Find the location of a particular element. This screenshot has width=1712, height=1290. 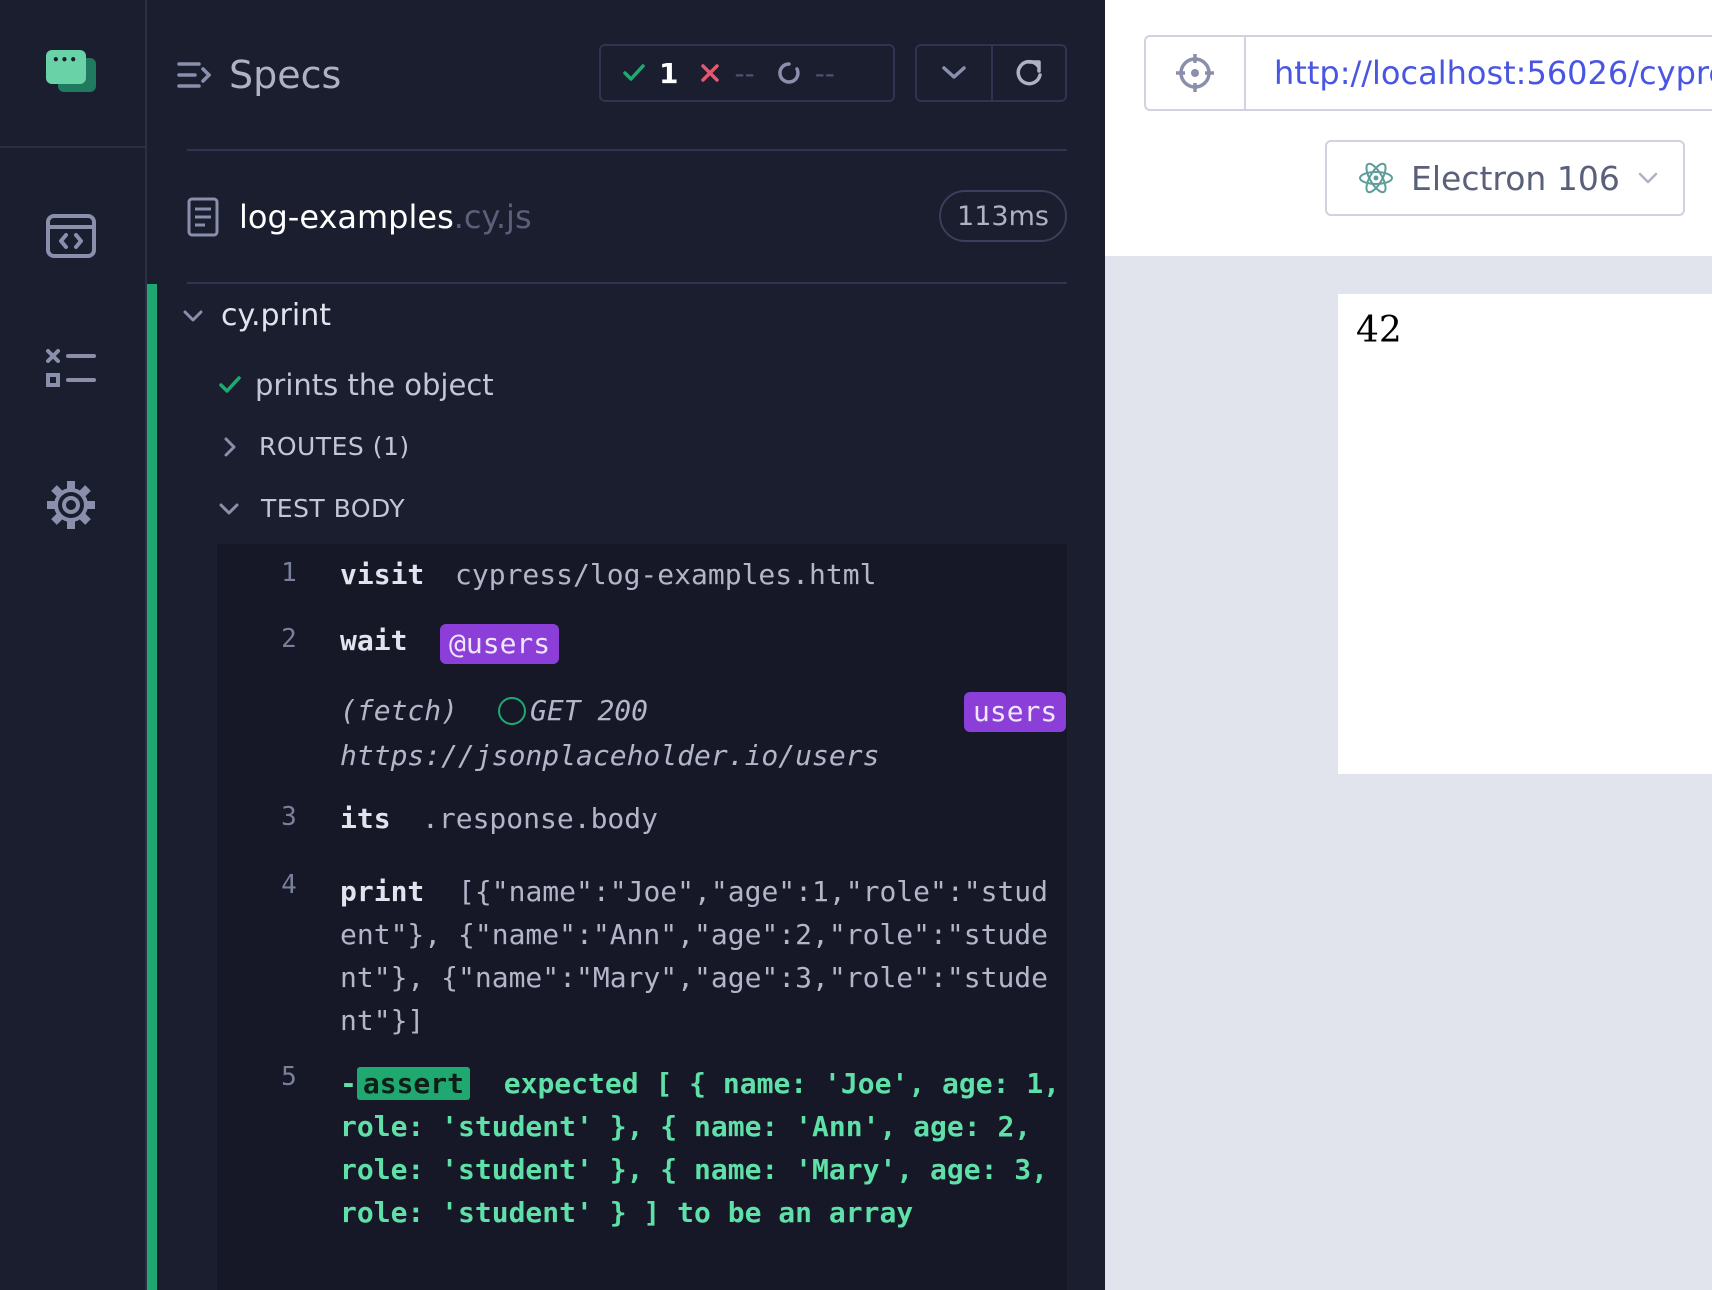

header-divider is located at coordinates (627, 150).